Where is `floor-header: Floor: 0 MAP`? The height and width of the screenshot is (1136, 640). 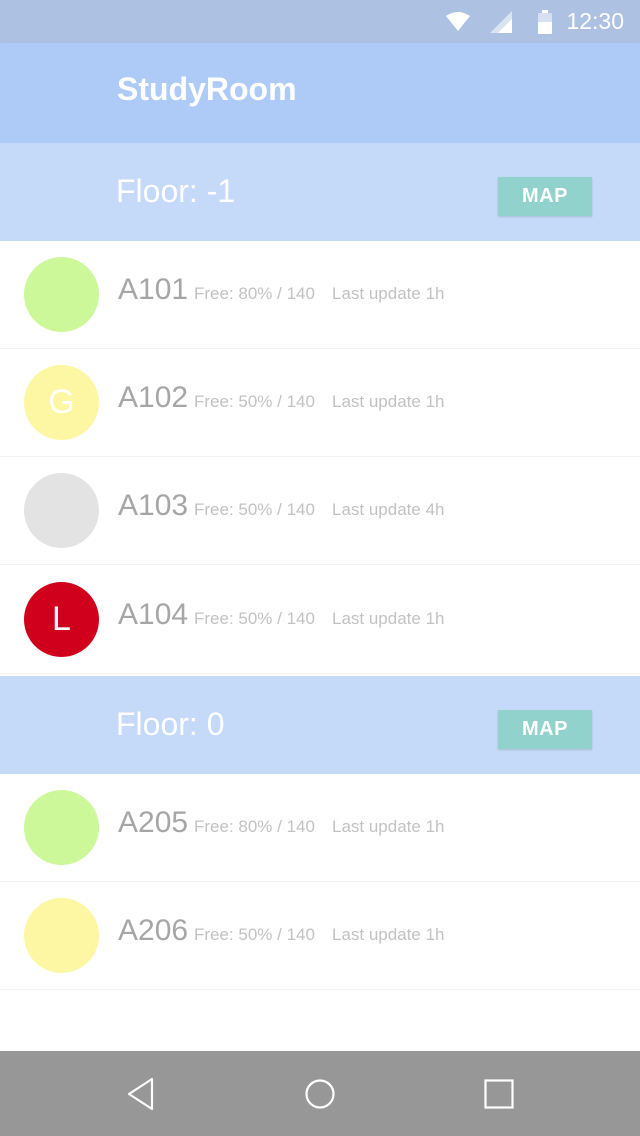 floor-header: Floor: 0 MAP is located at coordinates (320, 725).